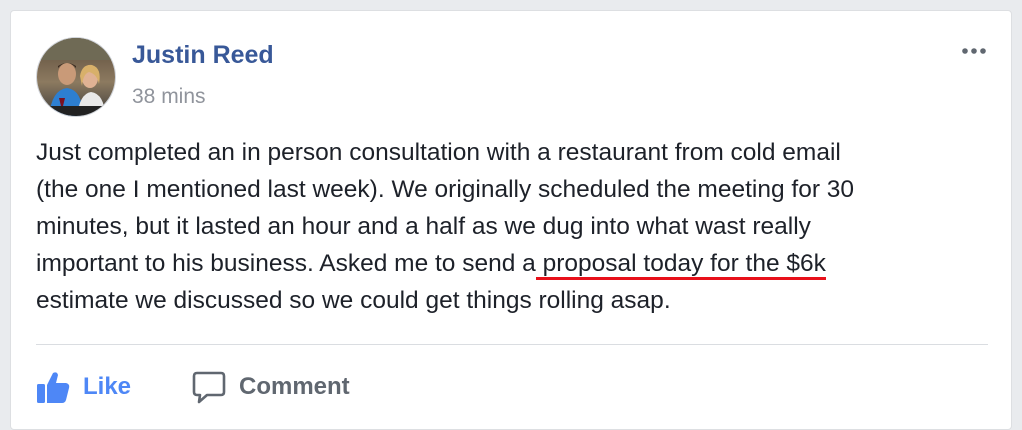  I want to click on comment-label: Comment, so click(294, 386).